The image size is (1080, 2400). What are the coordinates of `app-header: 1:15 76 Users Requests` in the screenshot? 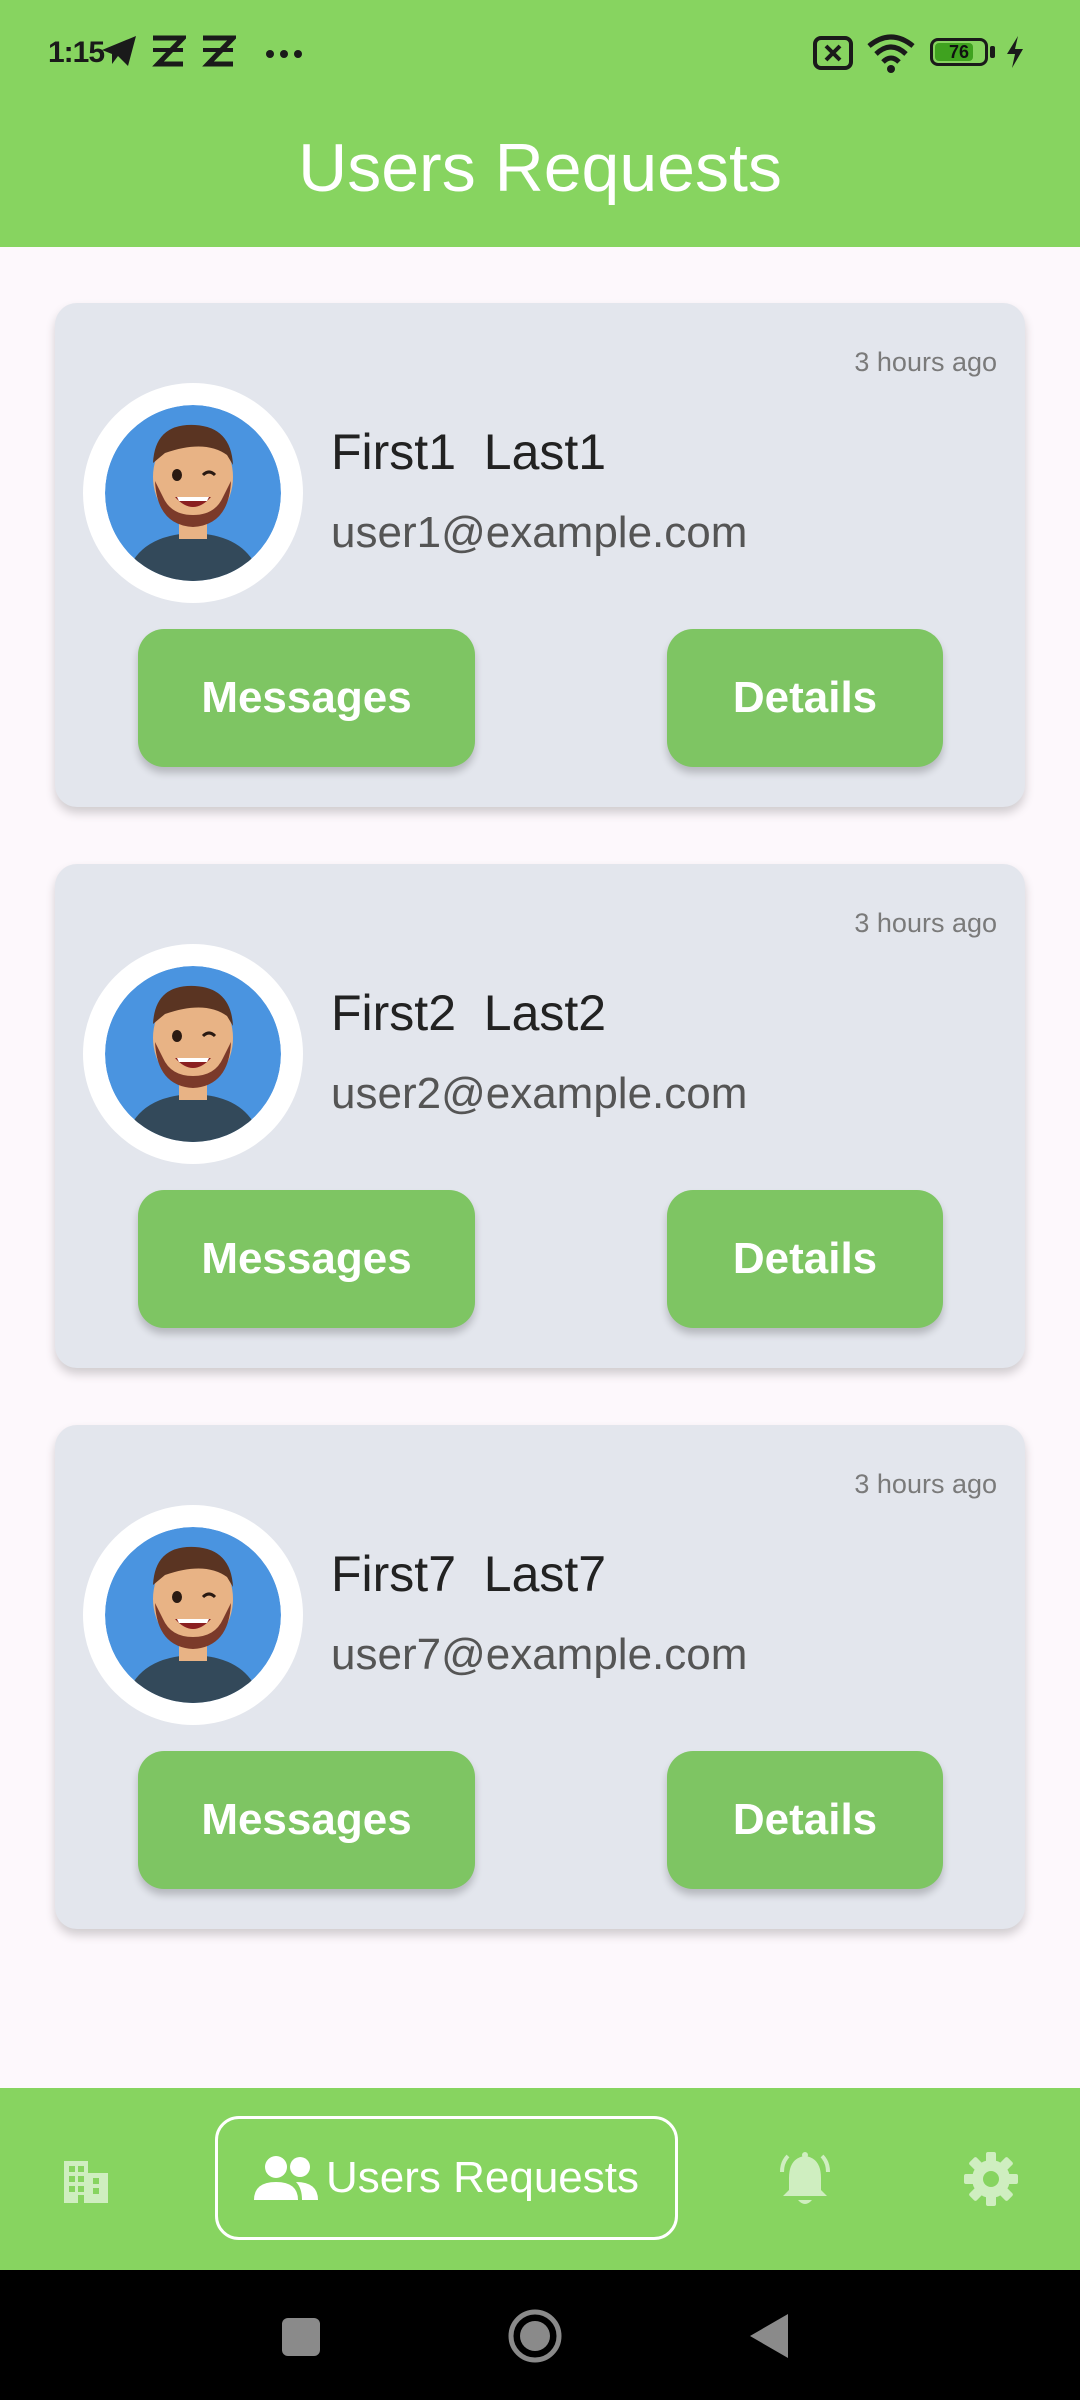 It's located at (540, 123).